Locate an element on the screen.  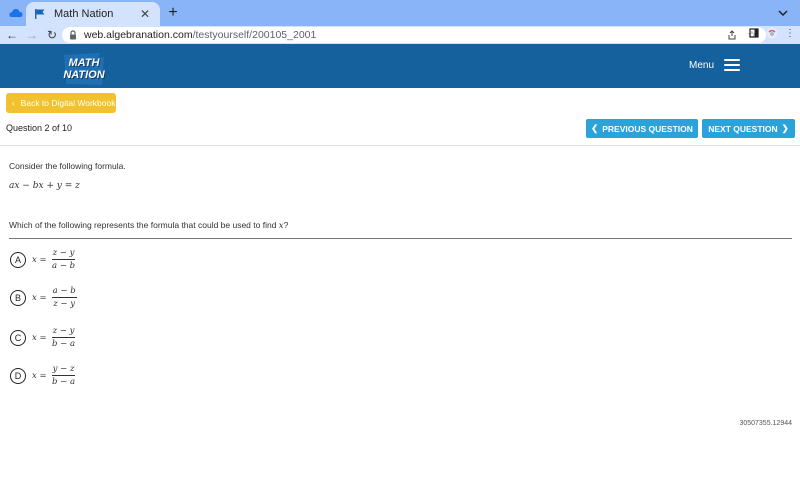
numerator: a − b is located at coordinates (64, 292).